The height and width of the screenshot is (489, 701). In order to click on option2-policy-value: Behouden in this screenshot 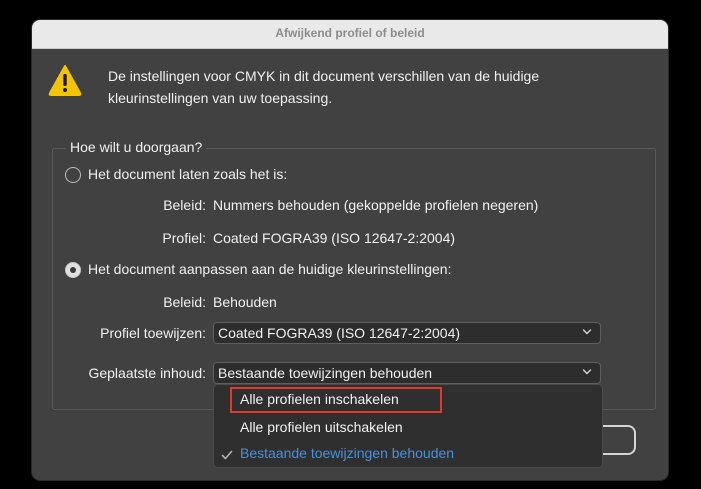, I will do `click(245, 302)`.